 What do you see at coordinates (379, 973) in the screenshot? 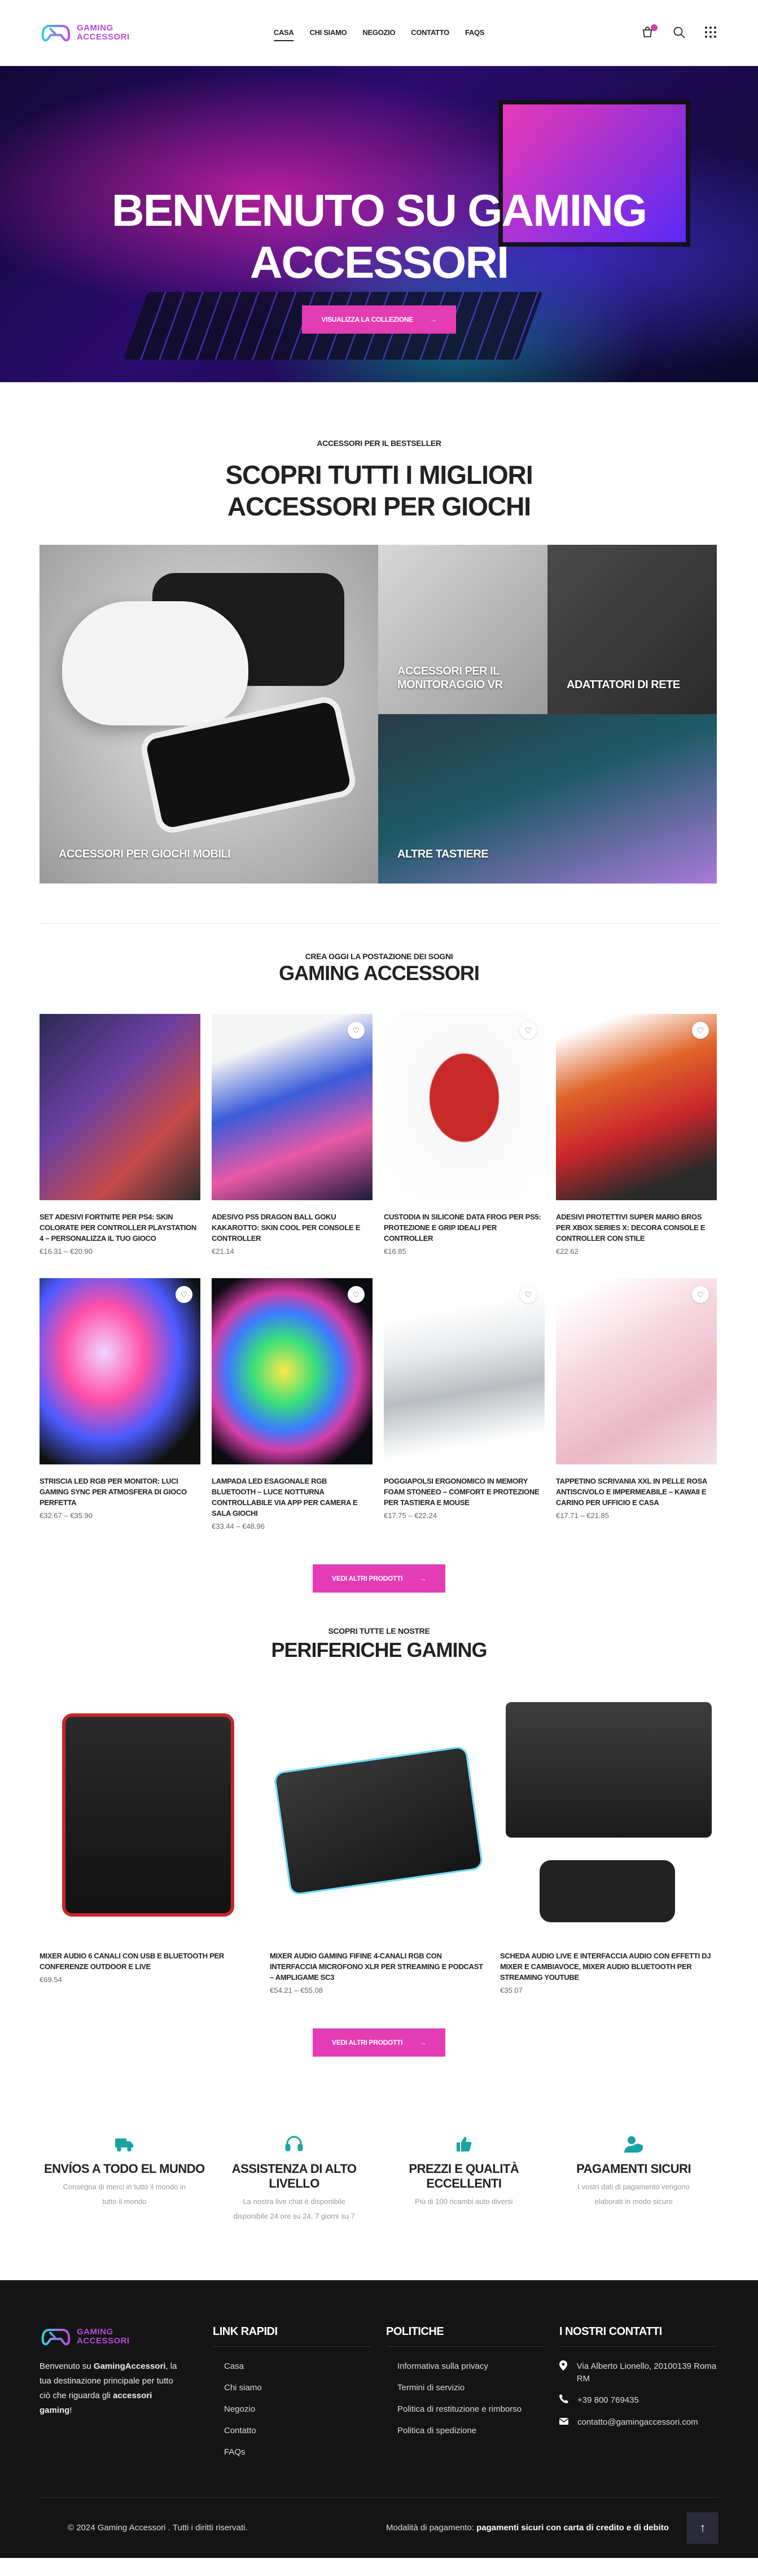
I see `gaming-title: Gaming Accessori` at bounding box center [379, 973].